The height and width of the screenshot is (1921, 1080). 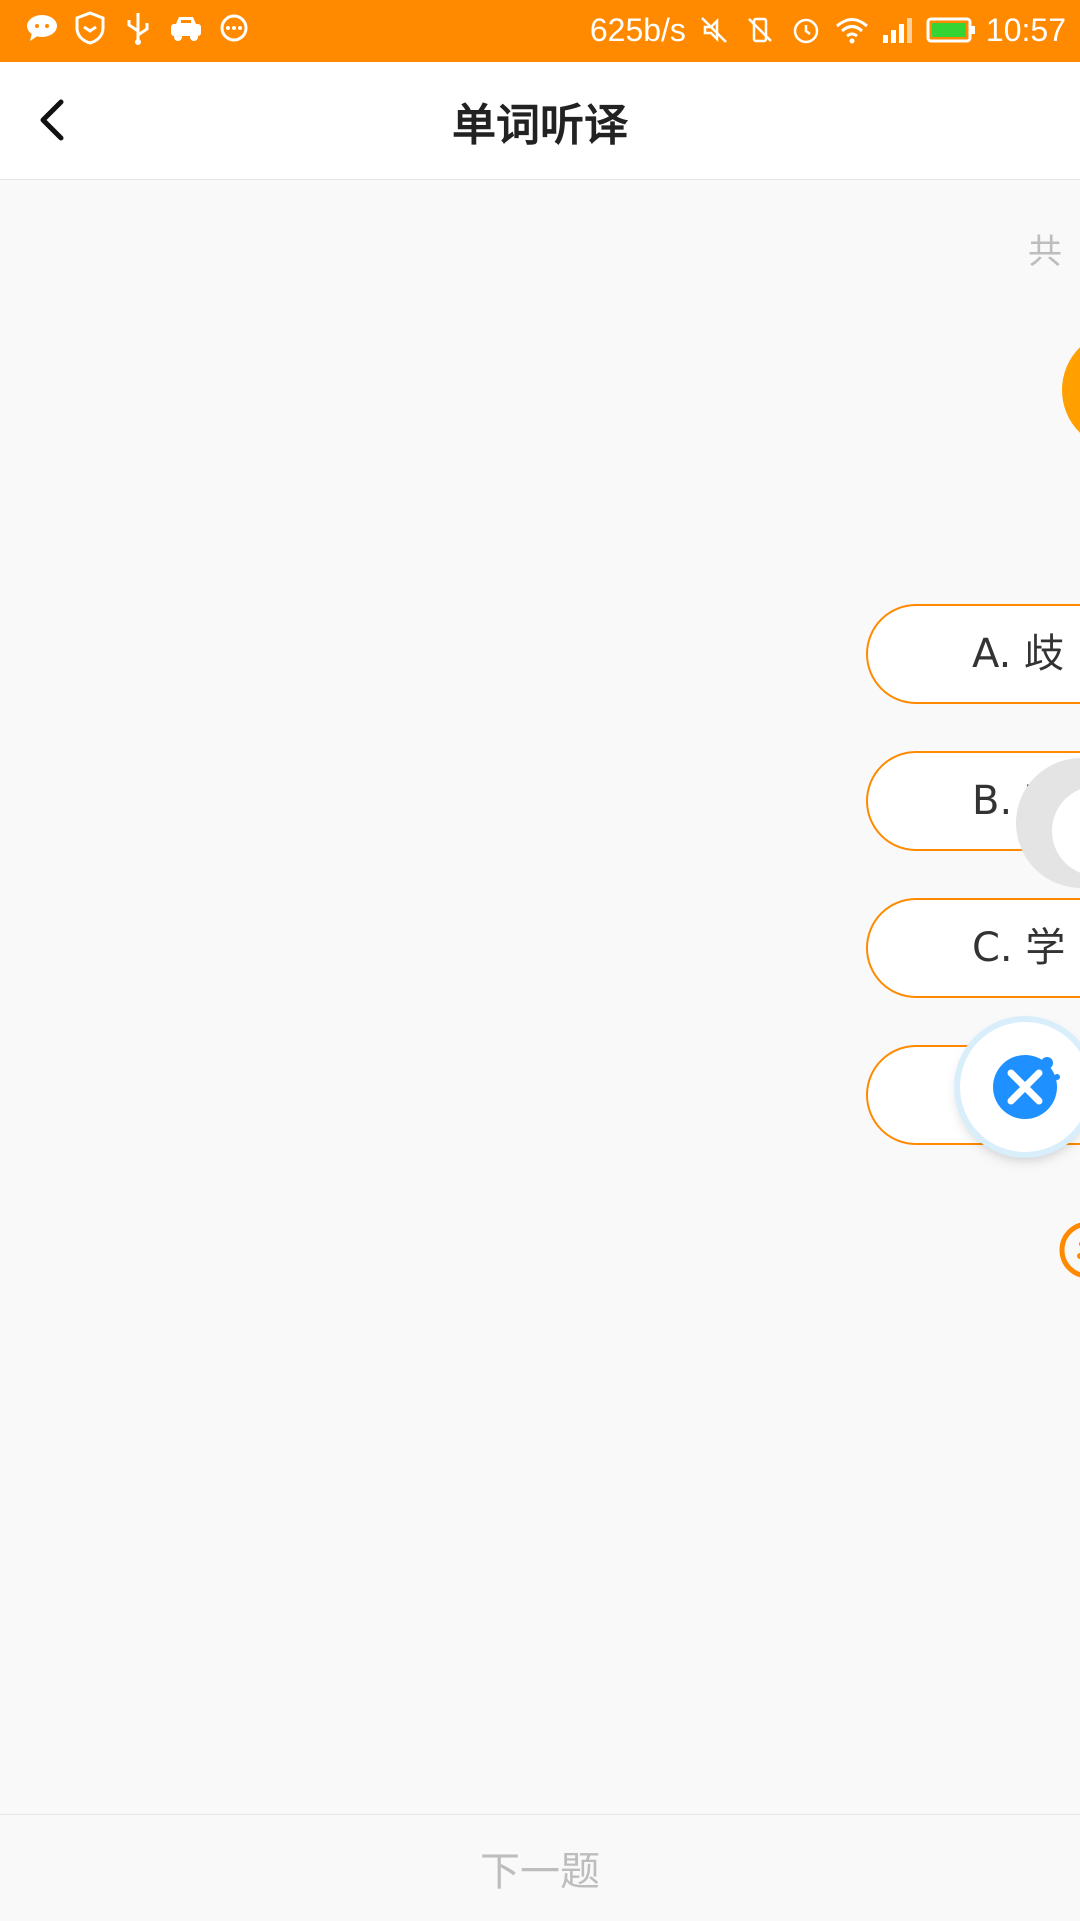 I want to click on wifi-icon, so click(x=852, y=30).